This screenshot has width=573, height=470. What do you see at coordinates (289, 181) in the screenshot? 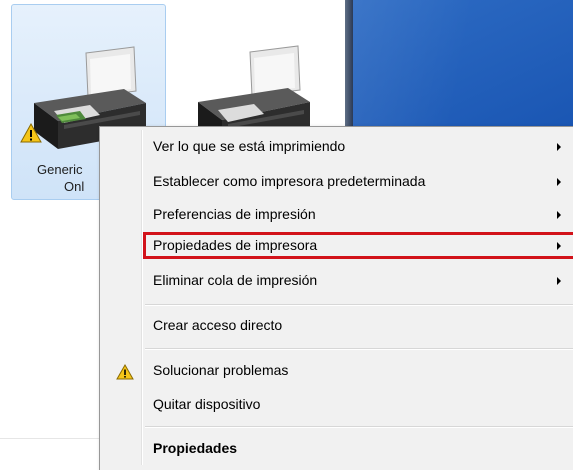
I see `menu-item-label: Establecer como impresora predeterminada` at bounding box center [289, 181].